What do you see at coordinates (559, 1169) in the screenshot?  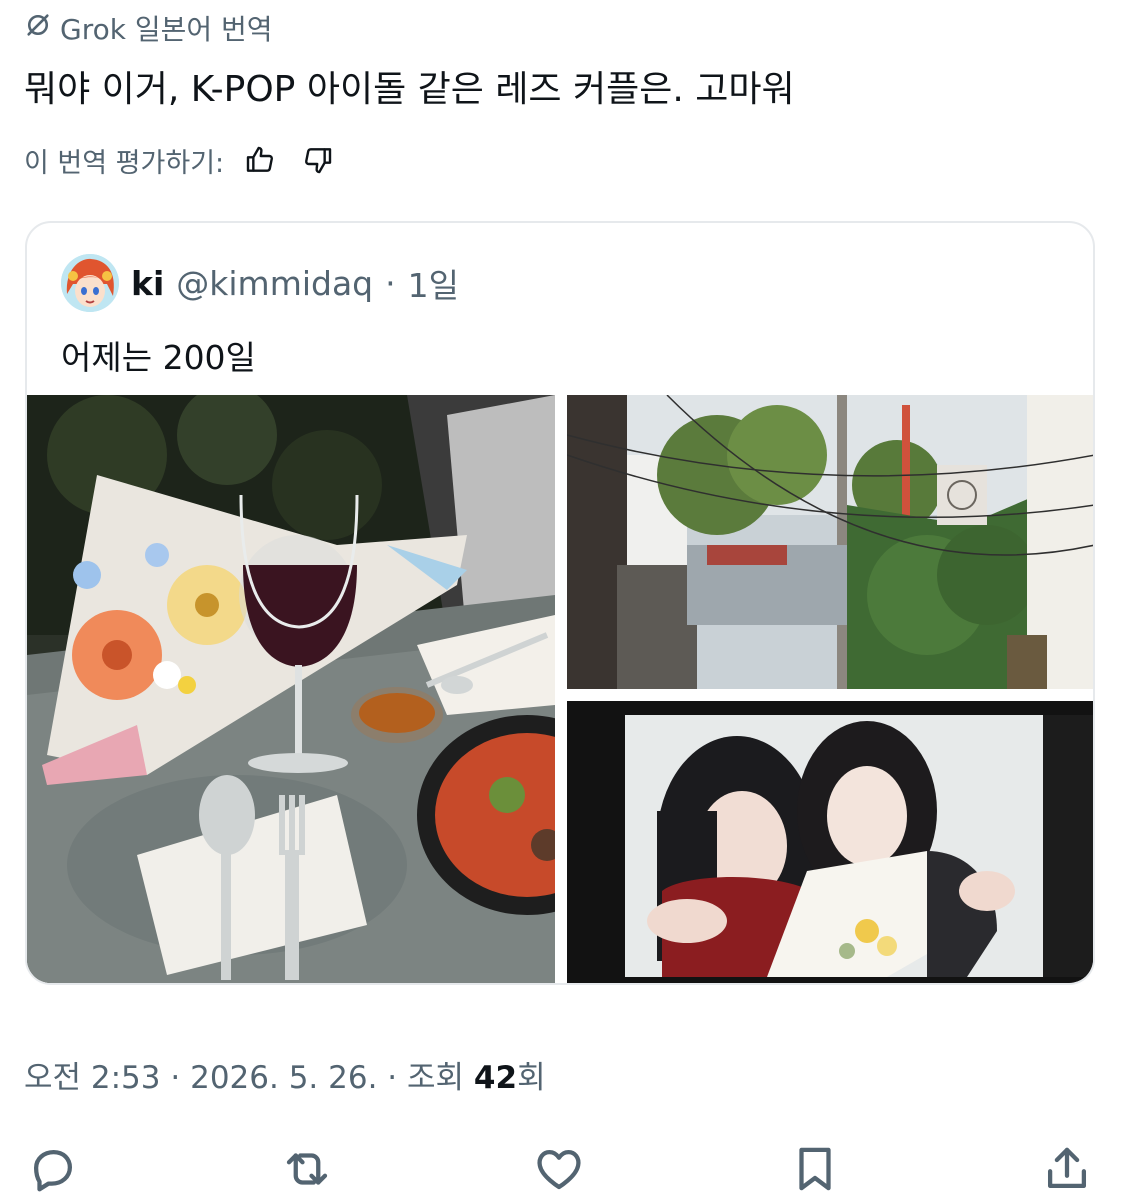 I see `like-icon` at bounding box center [559, 1169].